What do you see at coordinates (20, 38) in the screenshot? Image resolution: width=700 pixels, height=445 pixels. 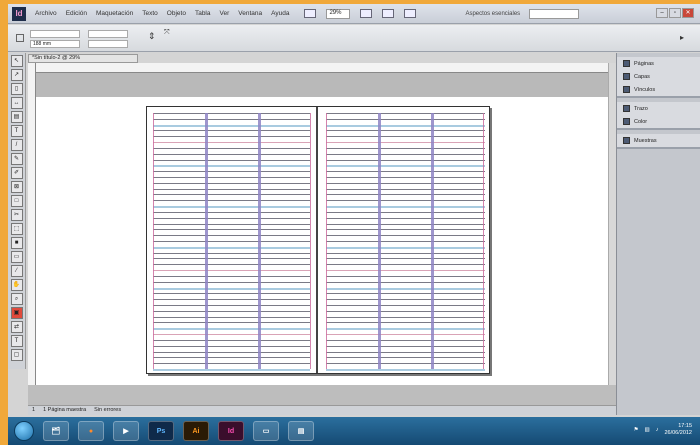 I see `reference-point-icon` at bounding box center [20, 38].